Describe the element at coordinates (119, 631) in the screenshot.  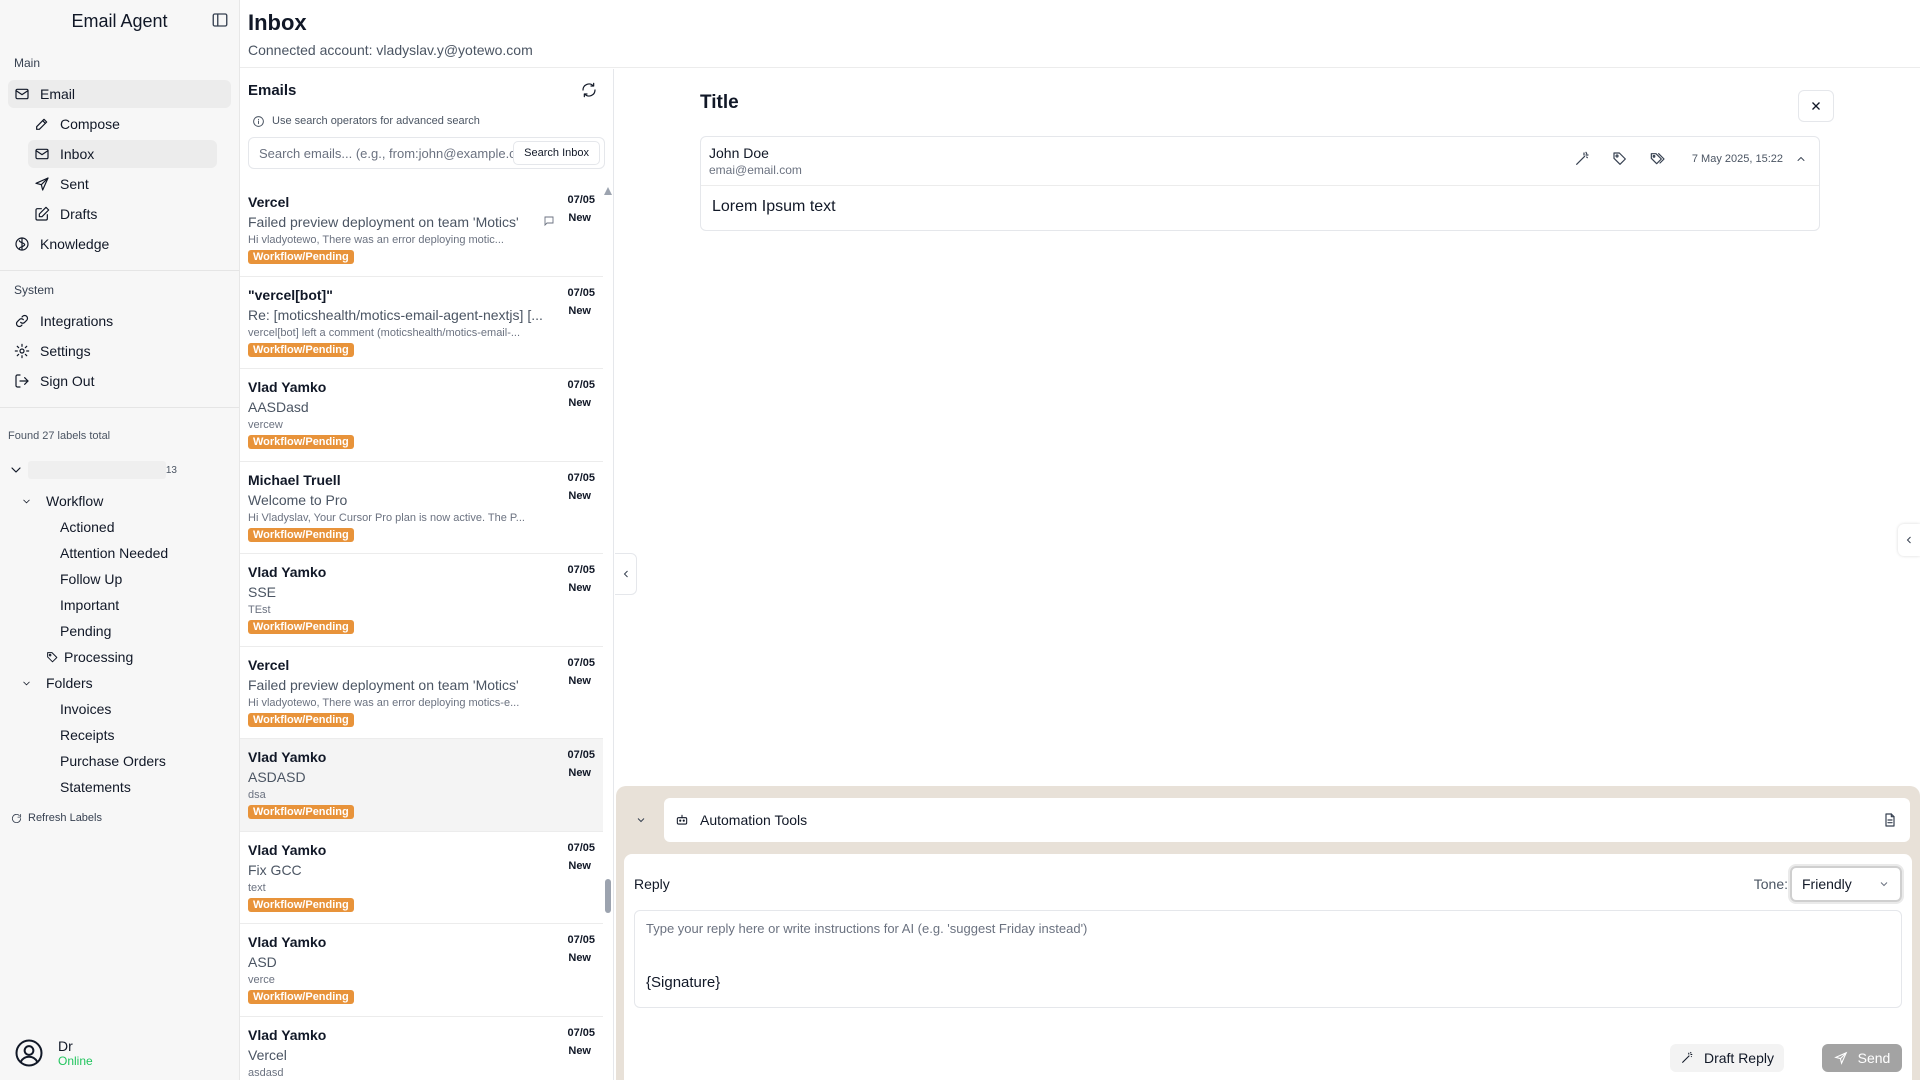
I see `label-pending: Pending` at that location.